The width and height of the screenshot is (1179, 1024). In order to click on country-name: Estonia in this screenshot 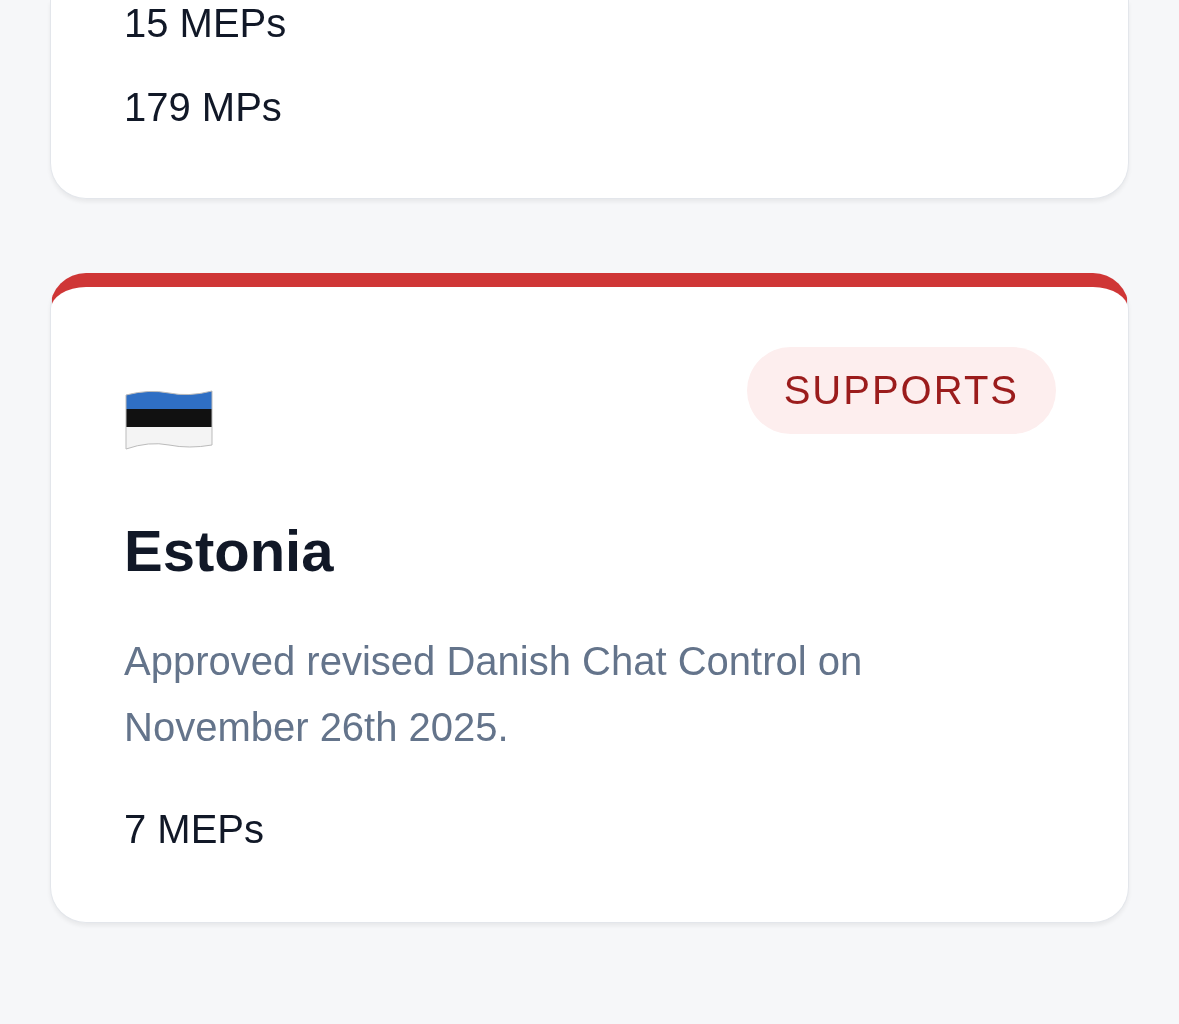, I will do `click(229, 550)`.